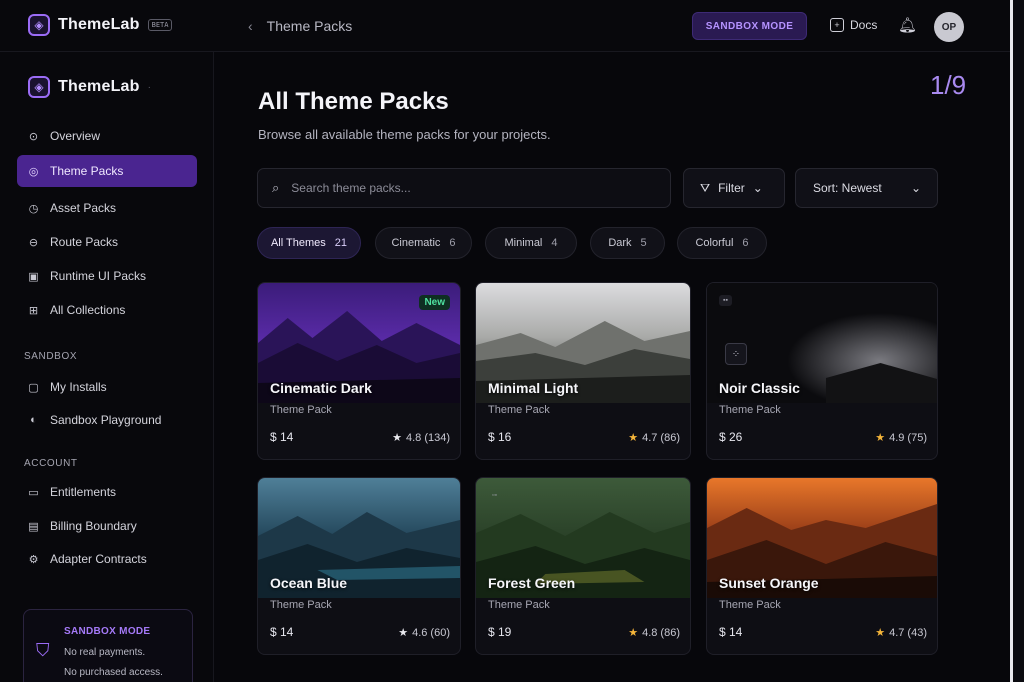 The height and width of the screenshot is (682, 1024). I want to click on sidebar-item-my-installs: ▢ My Installs, so click(107, 387).